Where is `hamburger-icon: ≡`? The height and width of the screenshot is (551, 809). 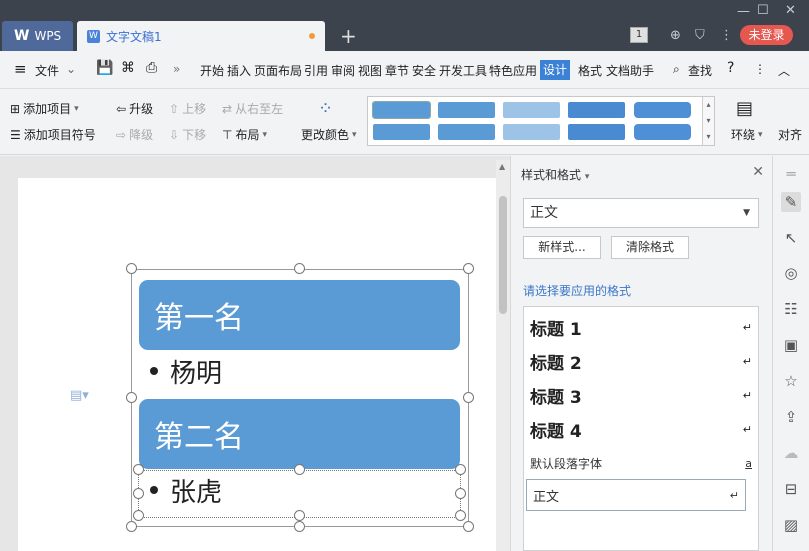
hamburger-icon: ≡ is located at coordinates (20, 69).